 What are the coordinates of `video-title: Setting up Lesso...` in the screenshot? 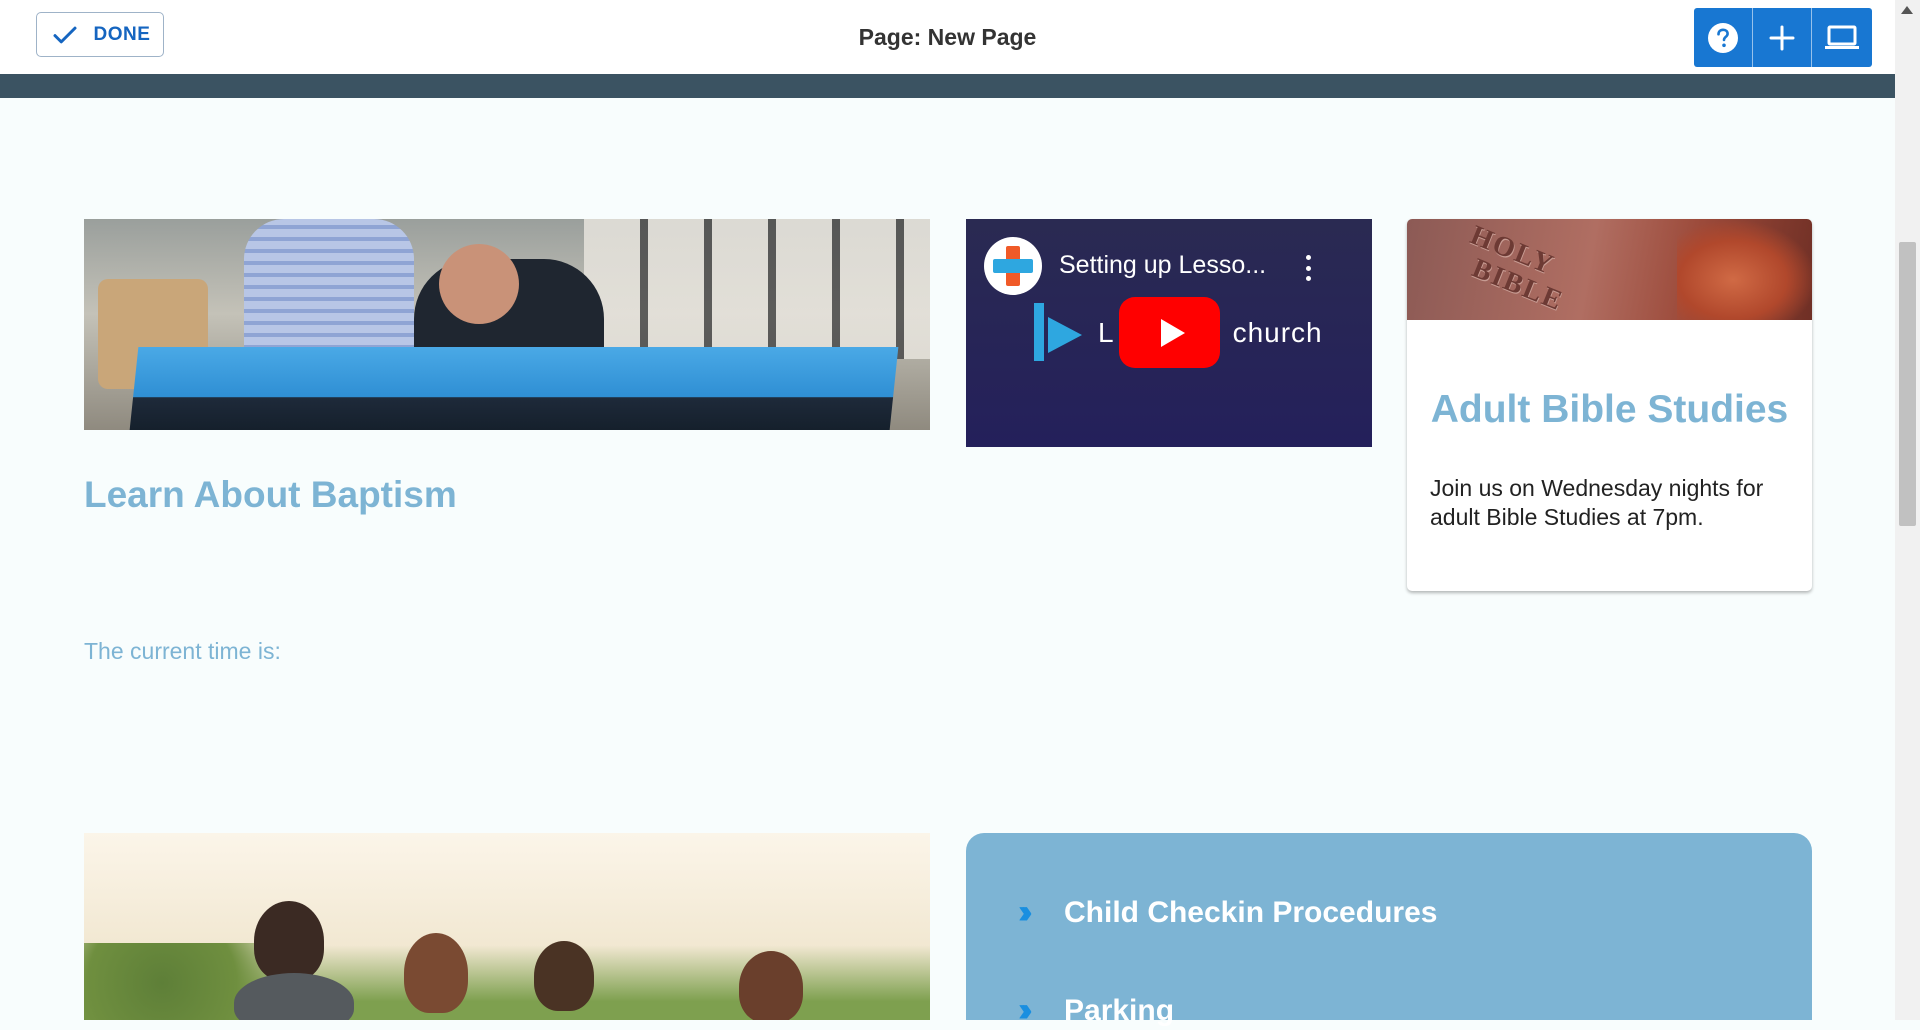 It's located at (1162, 265).